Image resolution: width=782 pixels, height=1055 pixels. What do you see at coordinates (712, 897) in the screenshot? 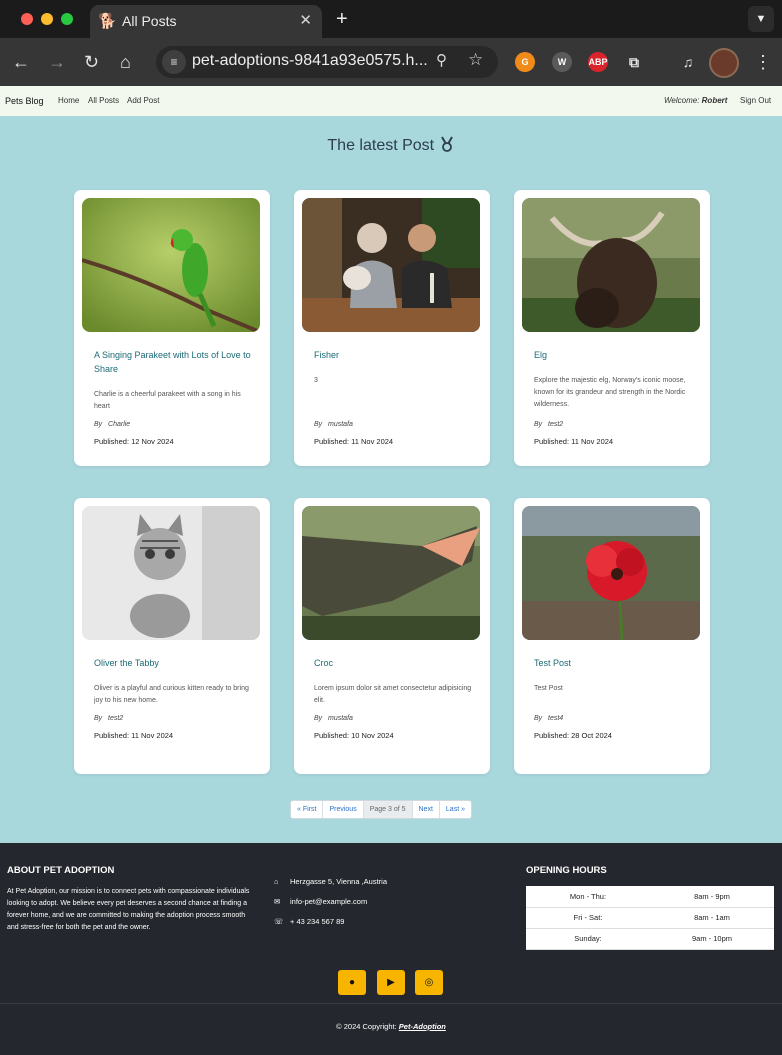
I see `hours-time: 8am - 9pm` at bounding box center [712, 897].